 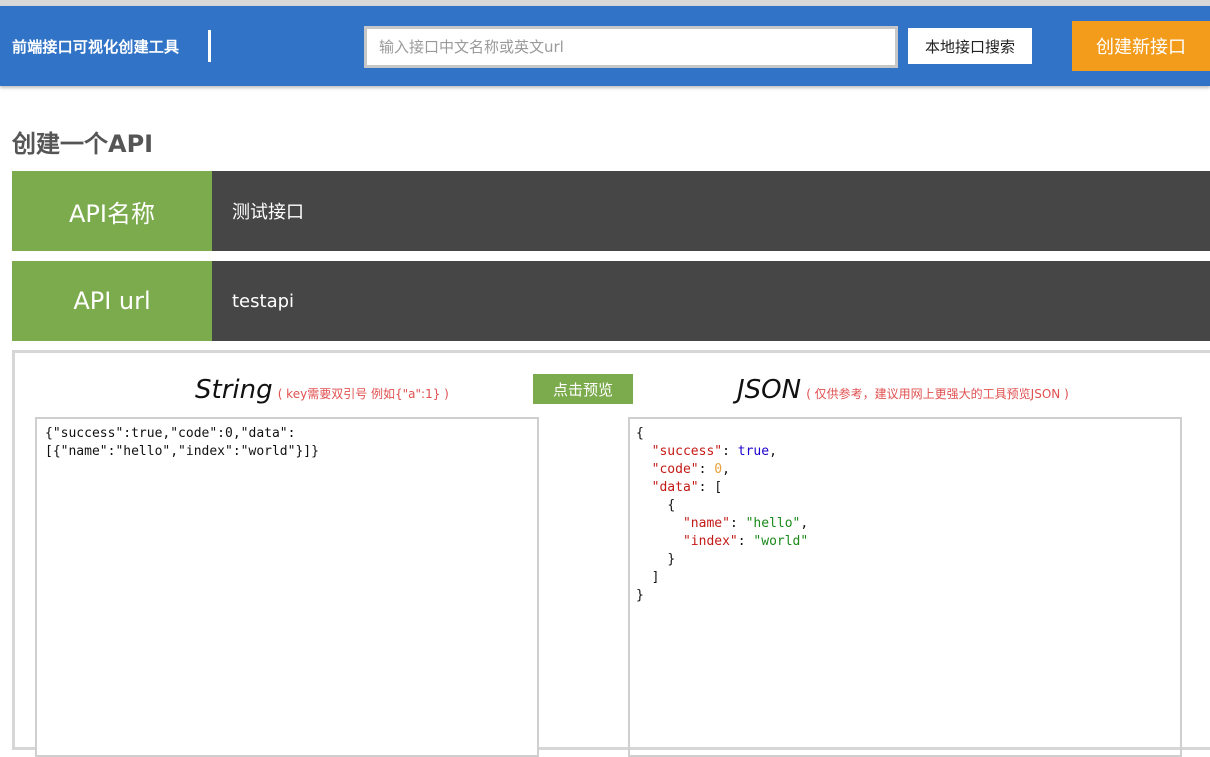 What do you see at coordinates (781, 541) in the screenshot?
I see `json-string: "world"` at bounding box center [781, 541].